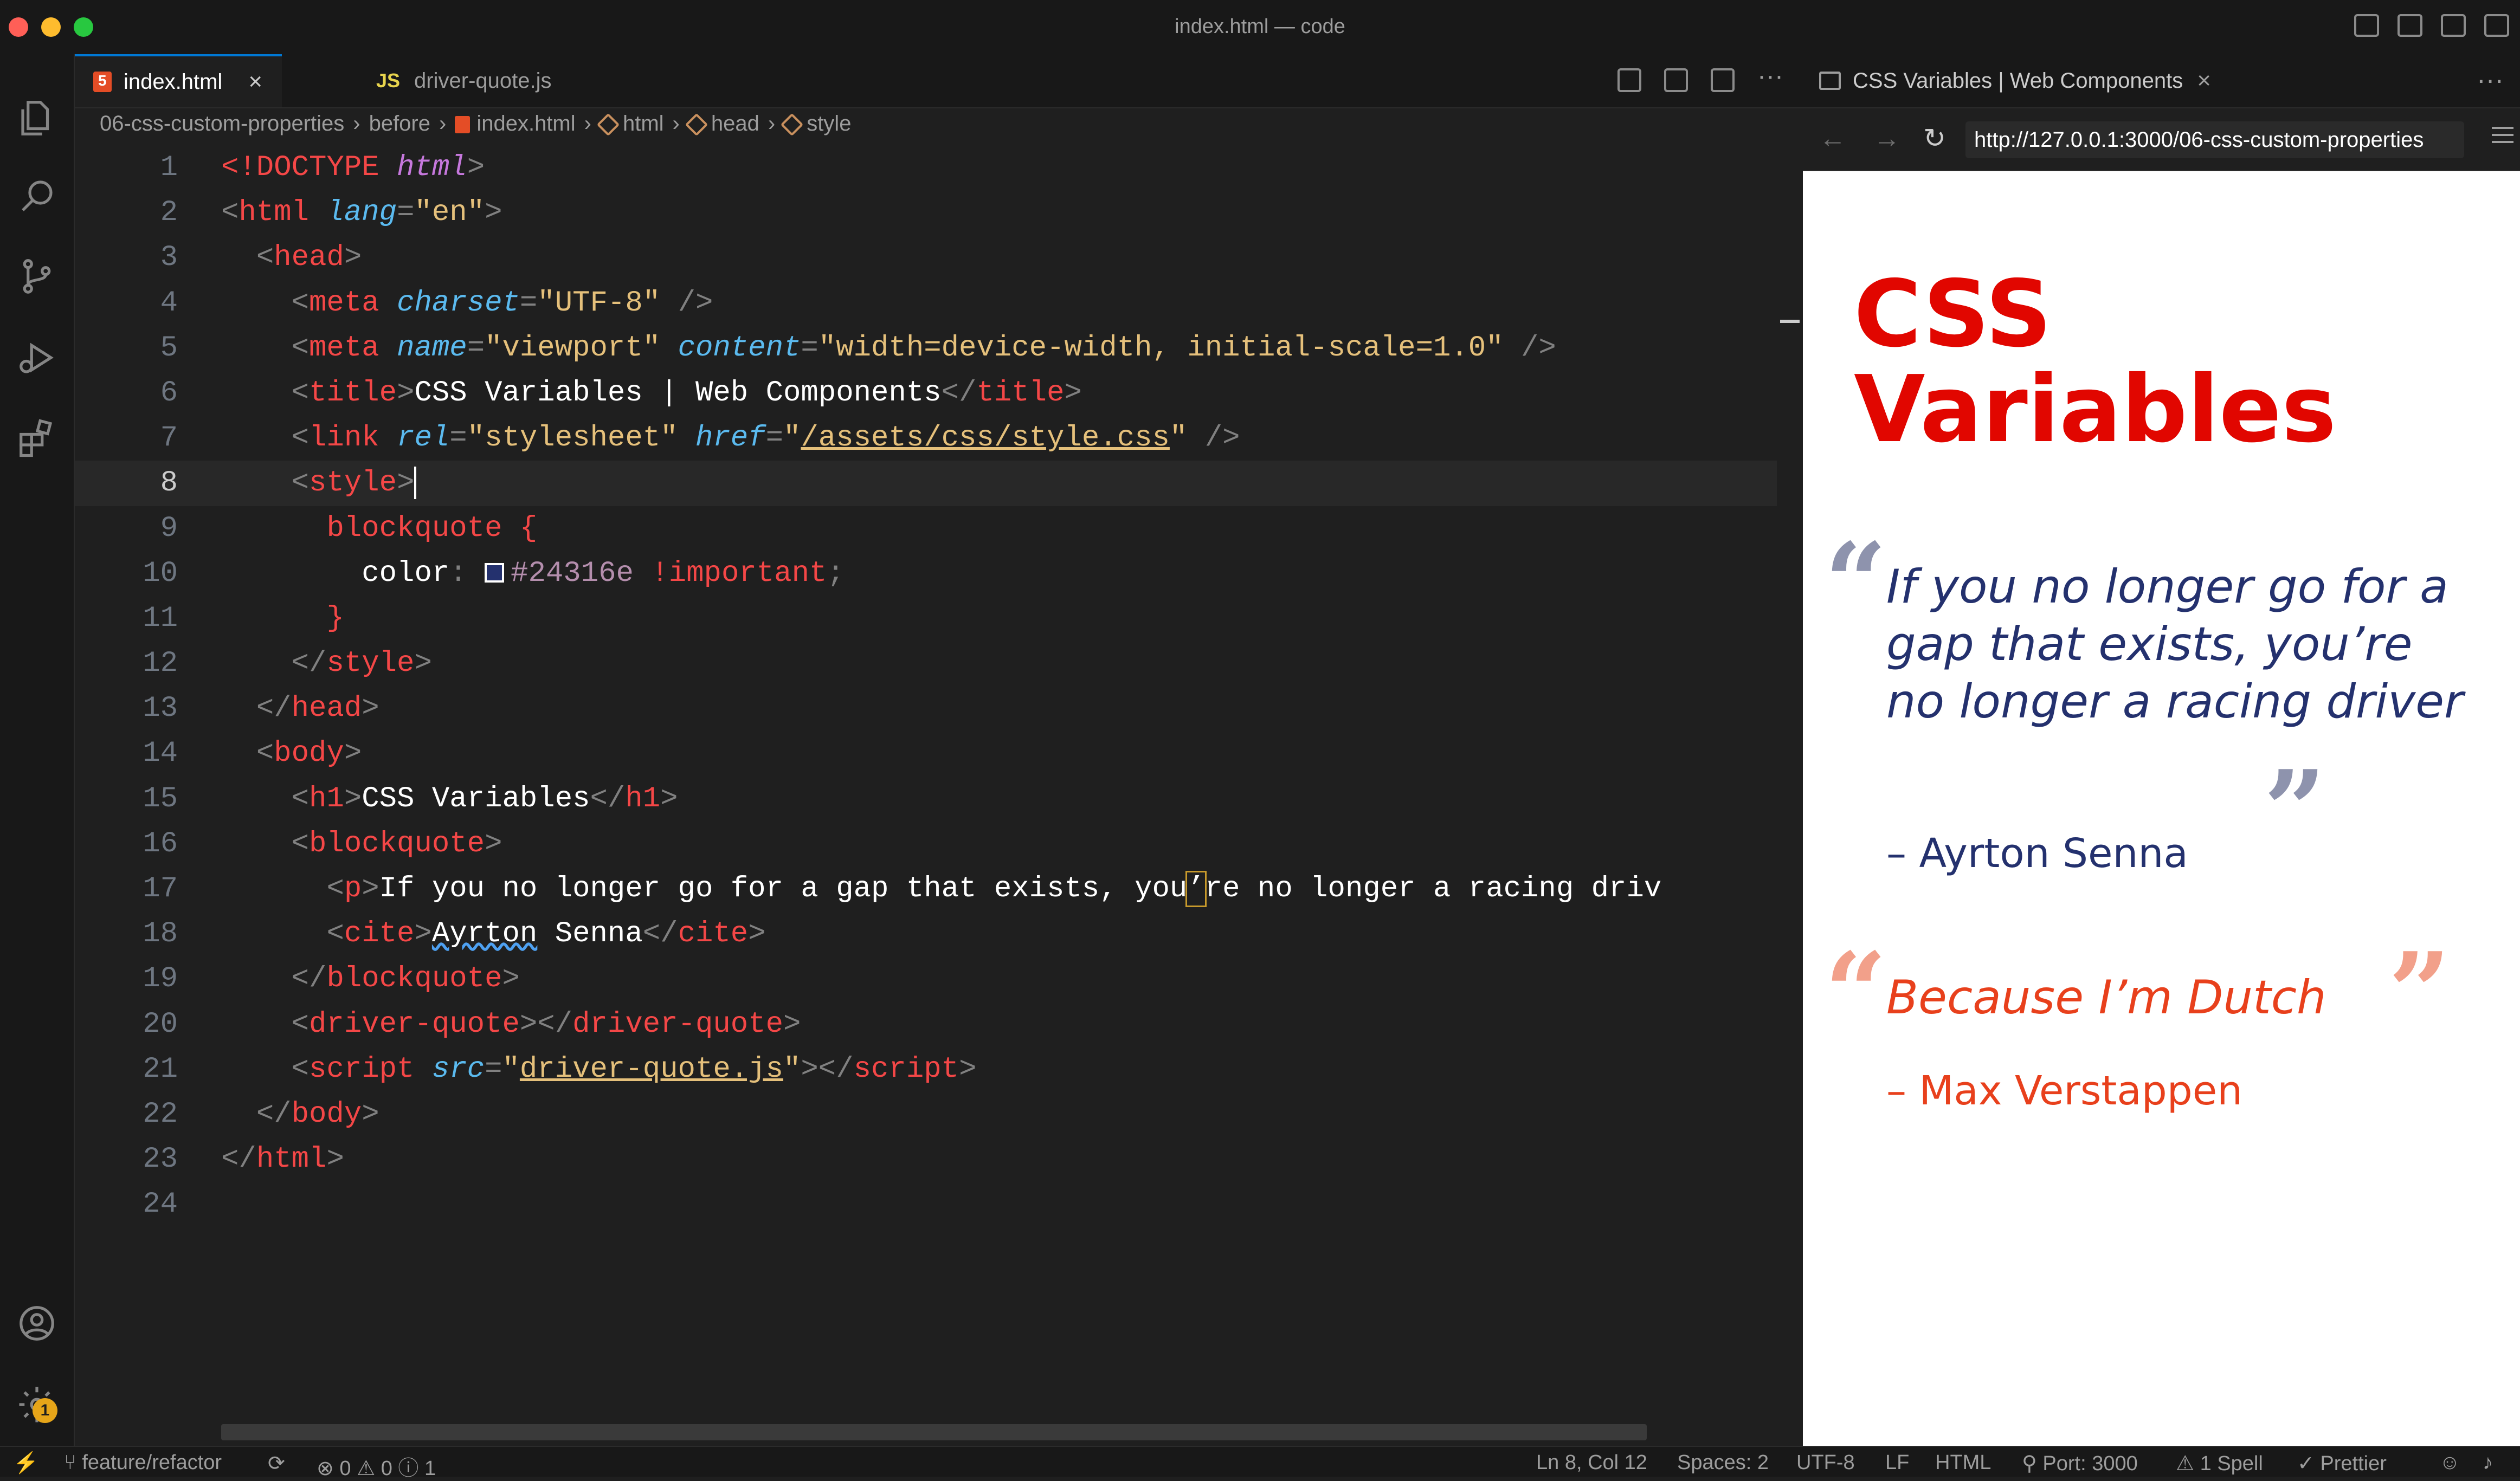 This screenshot has height=1481, width=2520. I want to click on code-line: 1 <!DOCTYPE html>, so click(926, 167).